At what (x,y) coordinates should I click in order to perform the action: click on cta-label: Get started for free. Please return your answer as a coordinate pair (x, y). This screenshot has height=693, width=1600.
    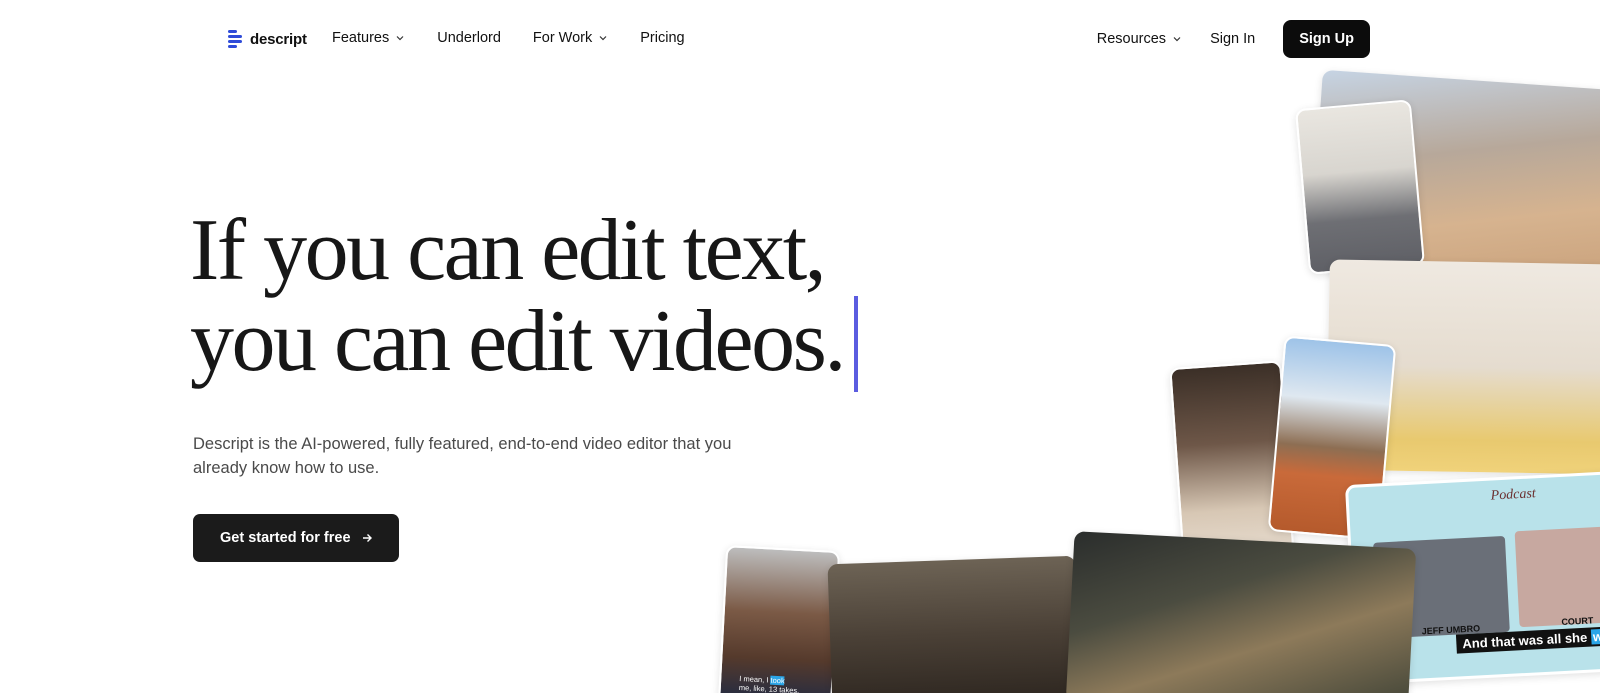
    Looking at the image, I should click on (285, 538).